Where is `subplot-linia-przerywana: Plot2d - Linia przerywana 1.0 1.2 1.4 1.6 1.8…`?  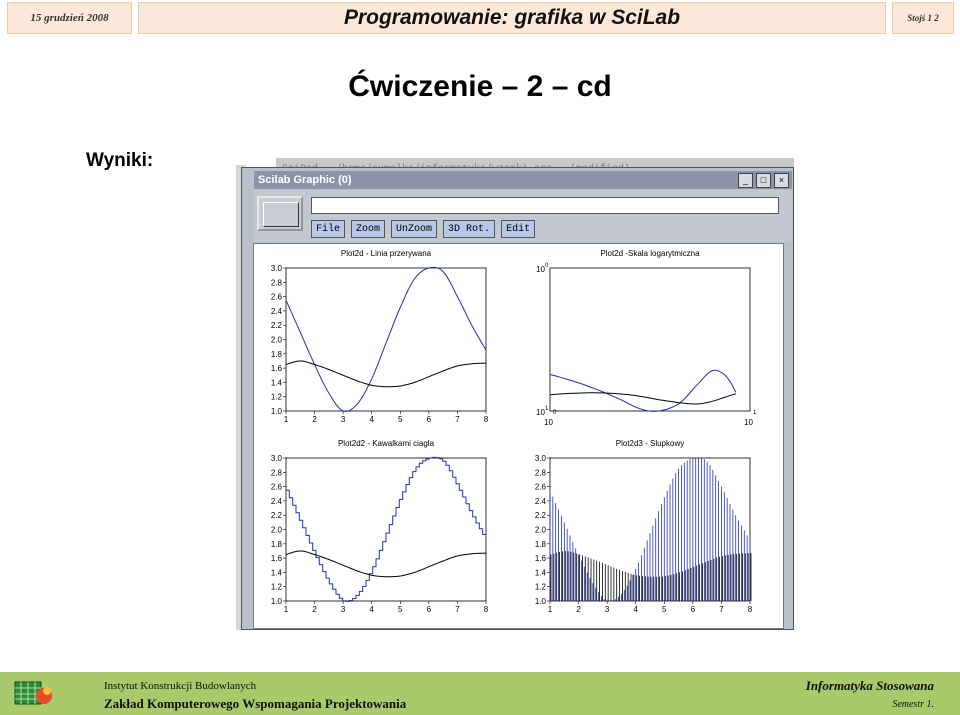
subplot-linia-przerywana: Plot2d - Linia przerywana 1.0 1.2 1.4 1.6 1.8… is located at coordinates (386, 339).